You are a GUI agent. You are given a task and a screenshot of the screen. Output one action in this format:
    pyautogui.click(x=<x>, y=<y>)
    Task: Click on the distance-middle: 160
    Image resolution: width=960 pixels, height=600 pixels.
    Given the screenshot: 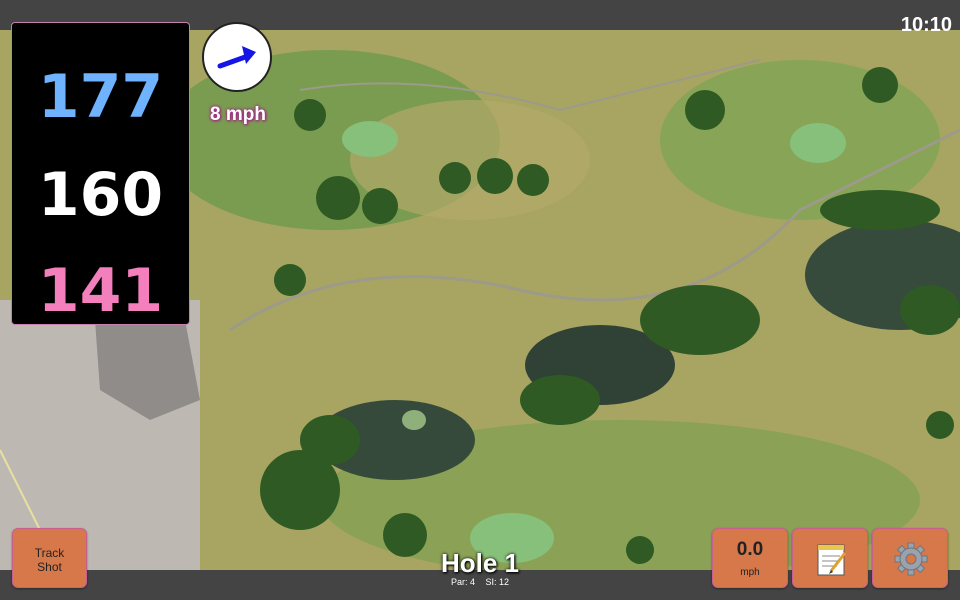 What is the action you would take?
    pyautogui.click(x=100, y=195)
    